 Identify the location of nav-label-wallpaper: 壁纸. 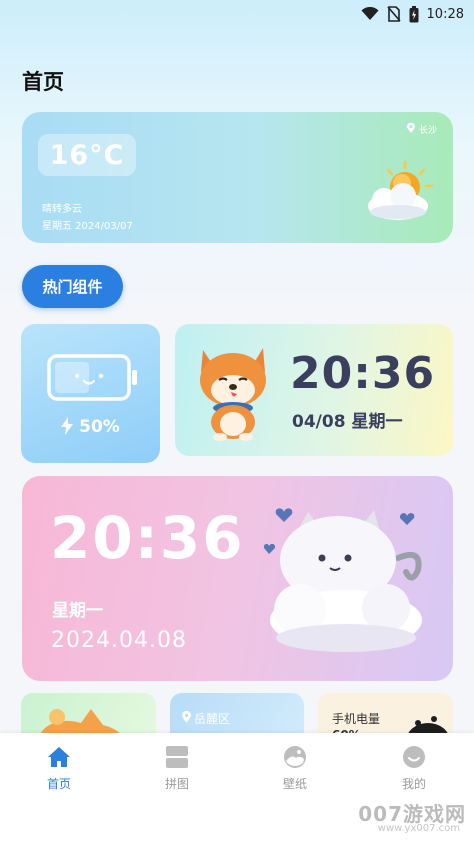
(294, 784).